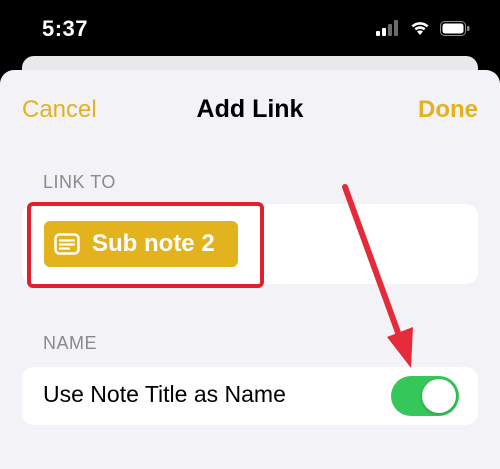 The height and width of the screenshot is (469, 500). What do you see at coordinates (420, 28) in the screenshot?
I see `wifi-icon` at bounding box center [420, 28].